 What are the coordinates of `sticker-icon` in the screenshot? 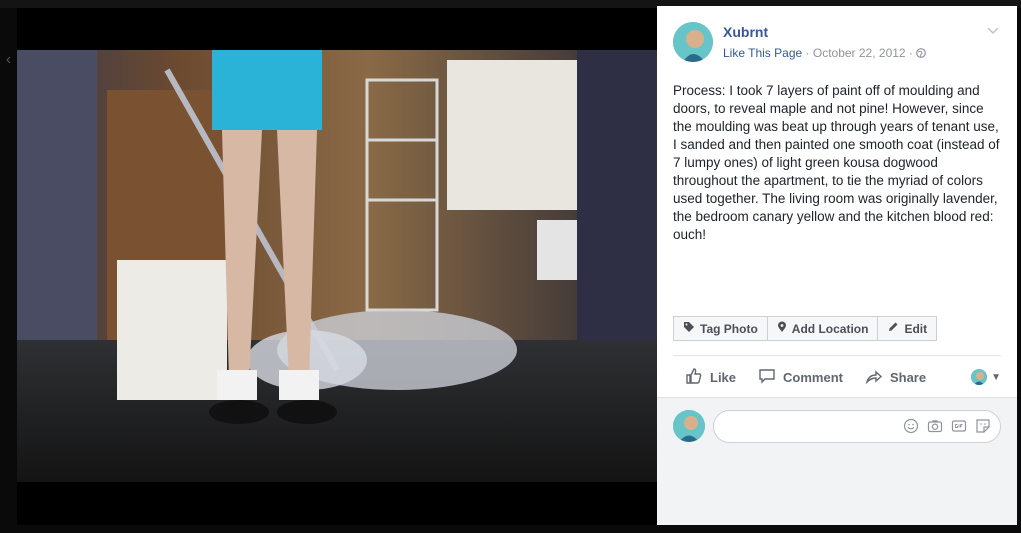 It's located at (983, 427).